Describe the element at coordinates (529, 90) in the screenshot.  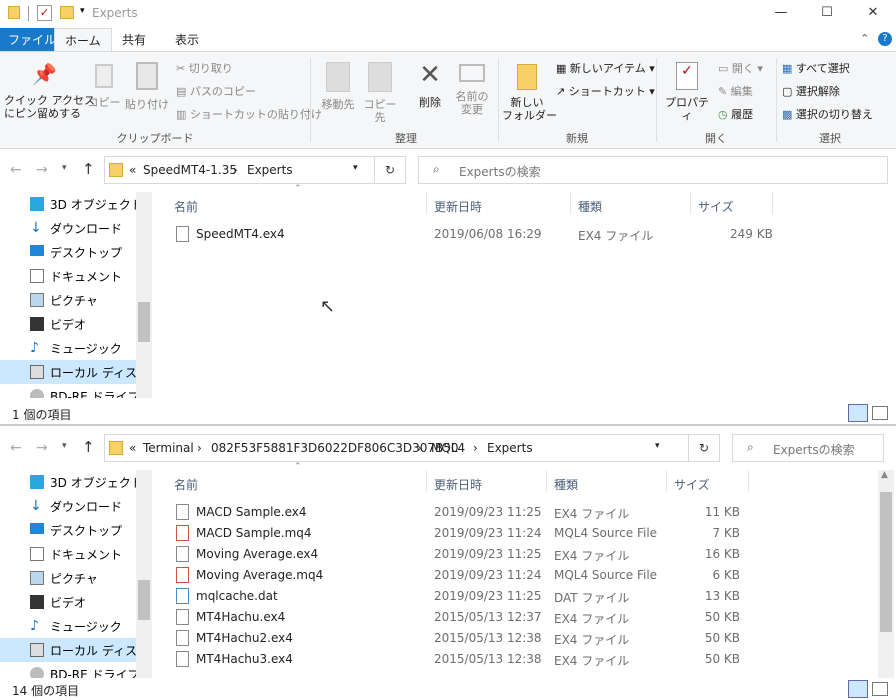
I see `new-folder-button: 新しい フォルダー` at that location.